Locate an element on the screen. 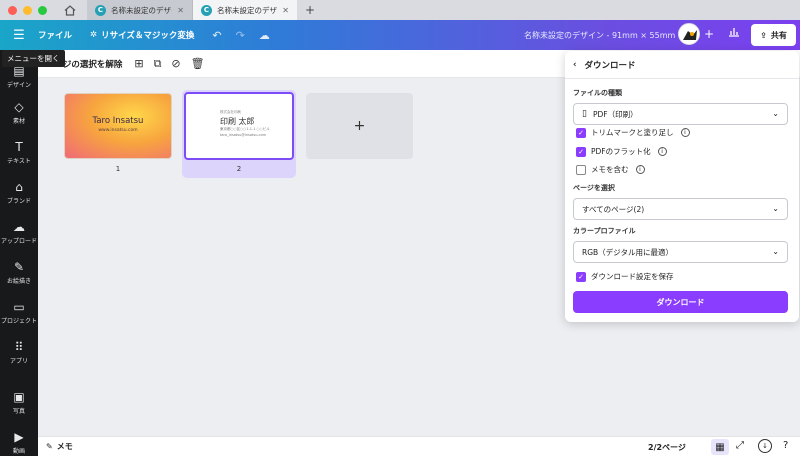 This screenshot has width=800, height=456. resize-menu-label: リサイズ＆マジック変換 is located at coordinates (148, 36).